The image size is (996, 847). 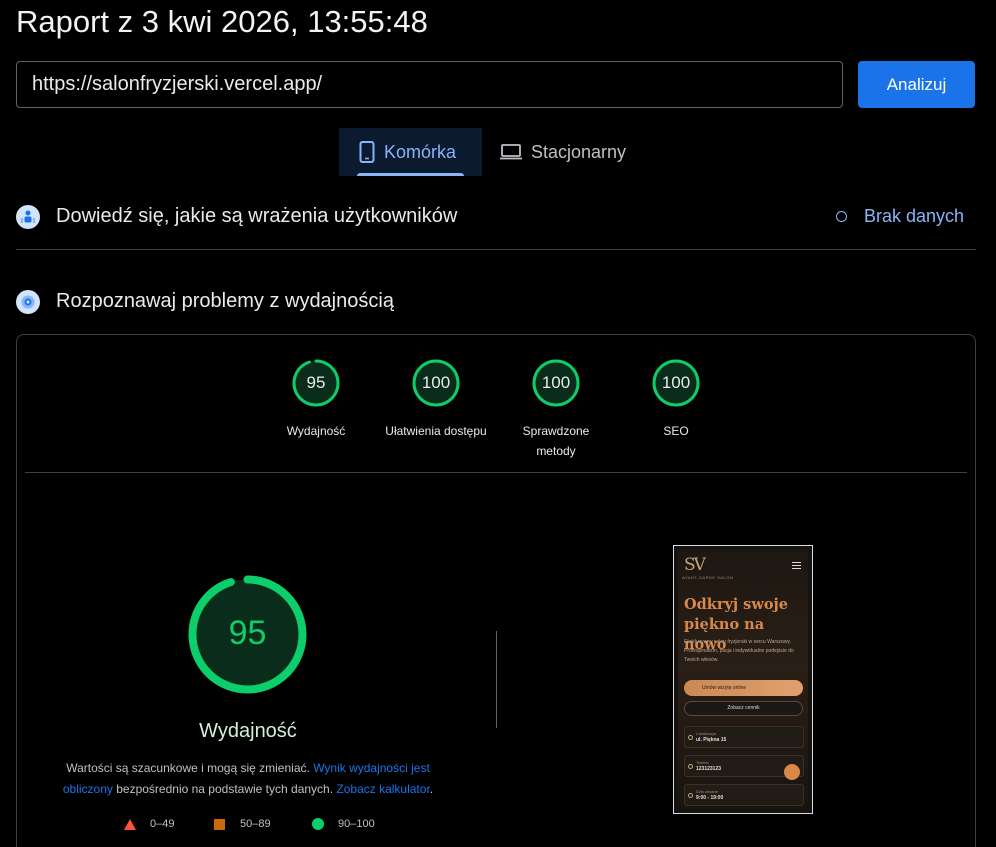 What do you see at coordinates (28, 217) in the screenshot?
I see `users-icon` at bounding box center [28, 217].